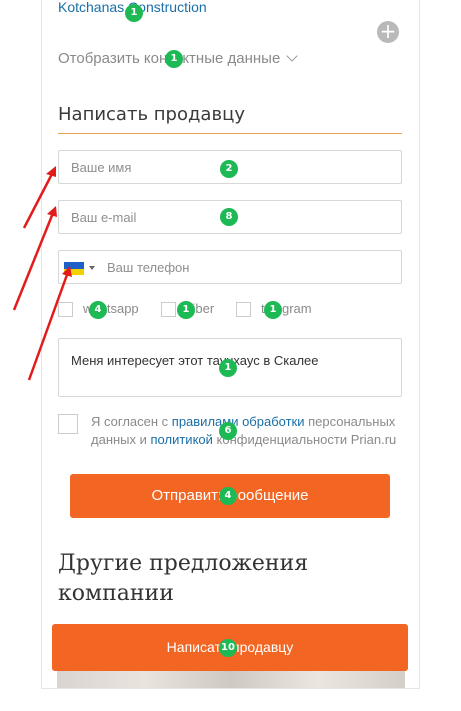  I want to click on arrow-to-phone, so click(48, 326).